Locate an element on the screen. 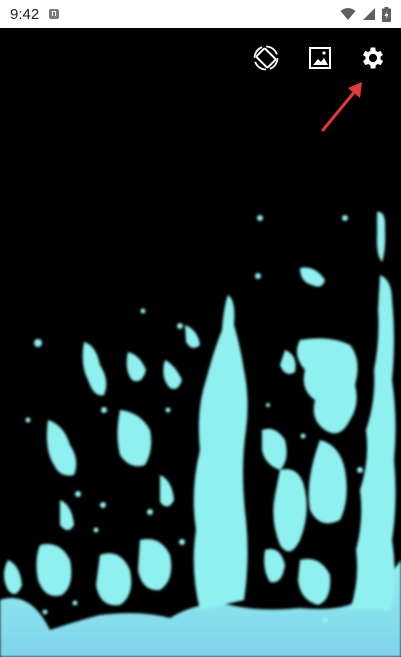  settings-gear-icon is located at coordinates (373, 58).